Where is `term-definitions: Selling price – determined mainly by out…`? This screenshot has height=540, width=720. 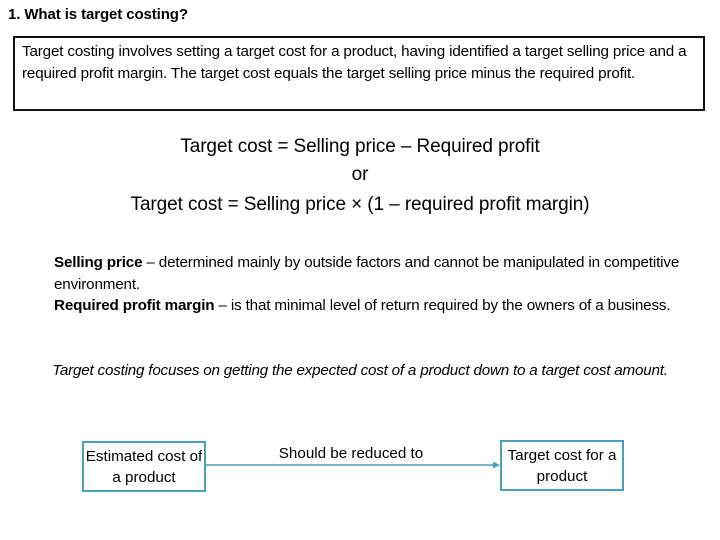 term-definitions: Selling price – determined mainly by out… is located at coordinates (374, 284).